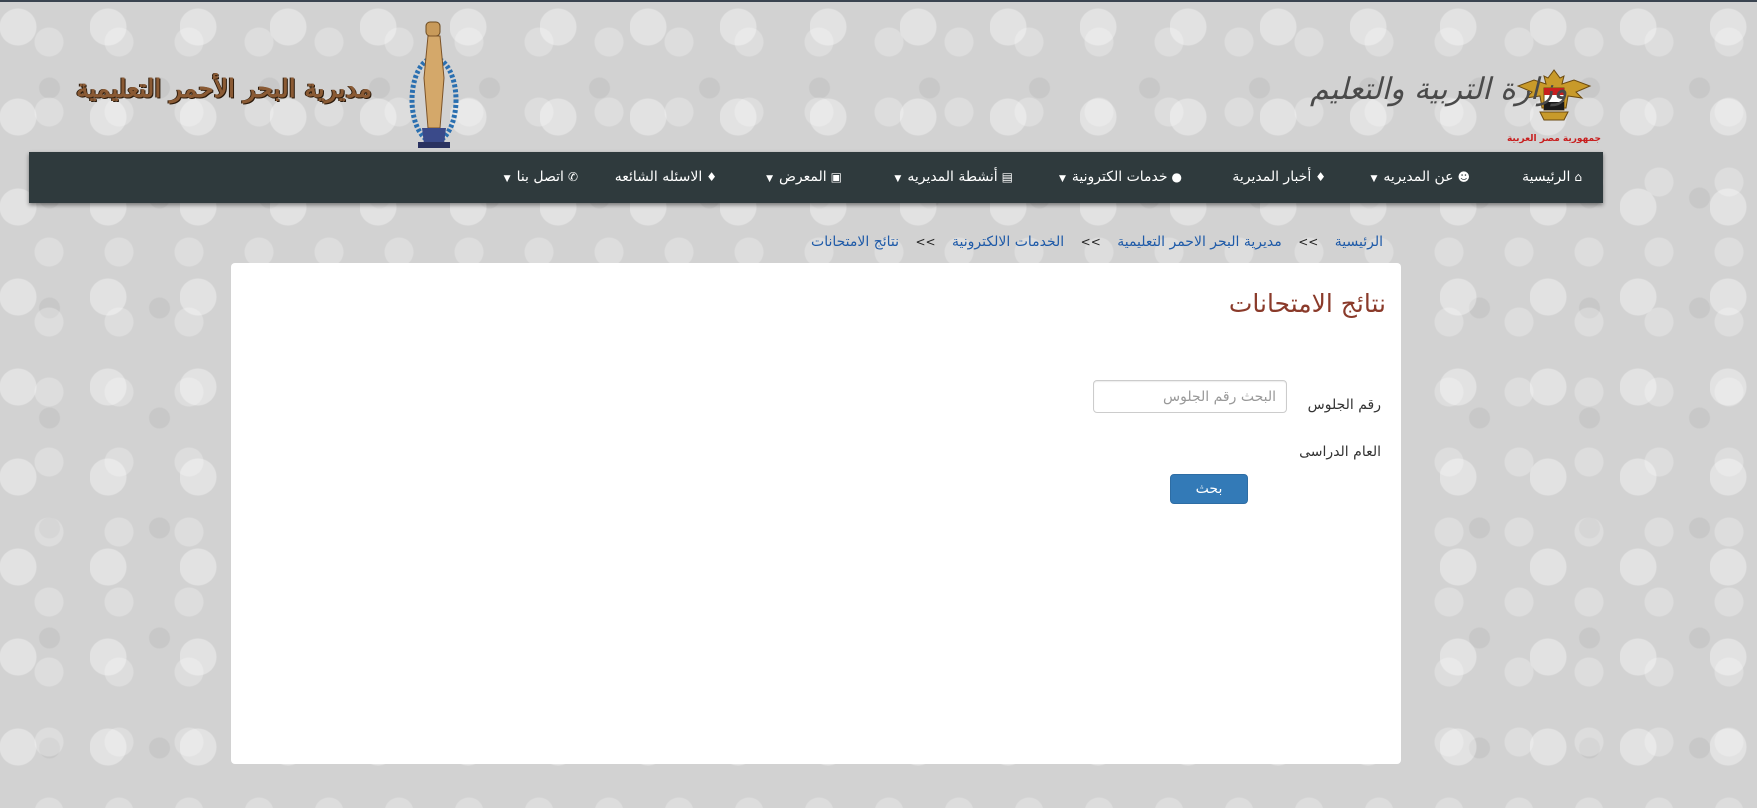 The image size is (1757, 808). Describe the element at coordinates (1578, 177) in the screenshot. I see `home-icon: ⌂` at that location.